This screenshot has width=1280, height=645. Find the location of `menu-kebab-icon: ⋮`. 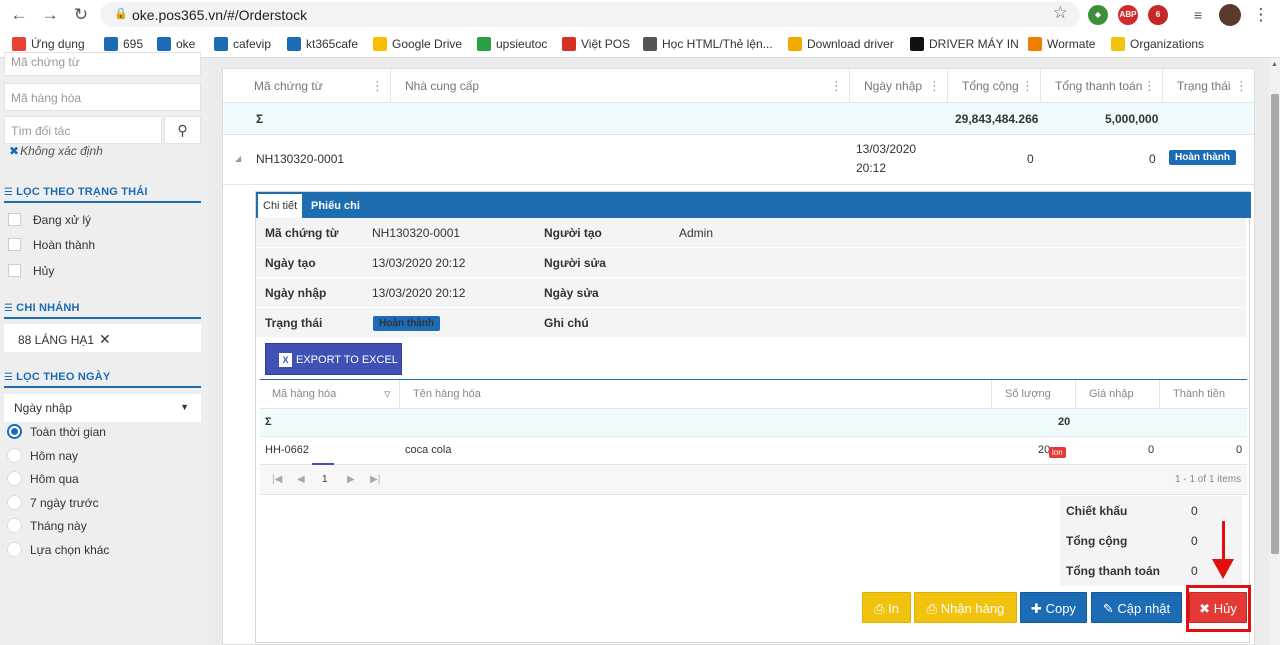

menu-kebab-icon: ⋮ is located at coordinates (1261, 15).